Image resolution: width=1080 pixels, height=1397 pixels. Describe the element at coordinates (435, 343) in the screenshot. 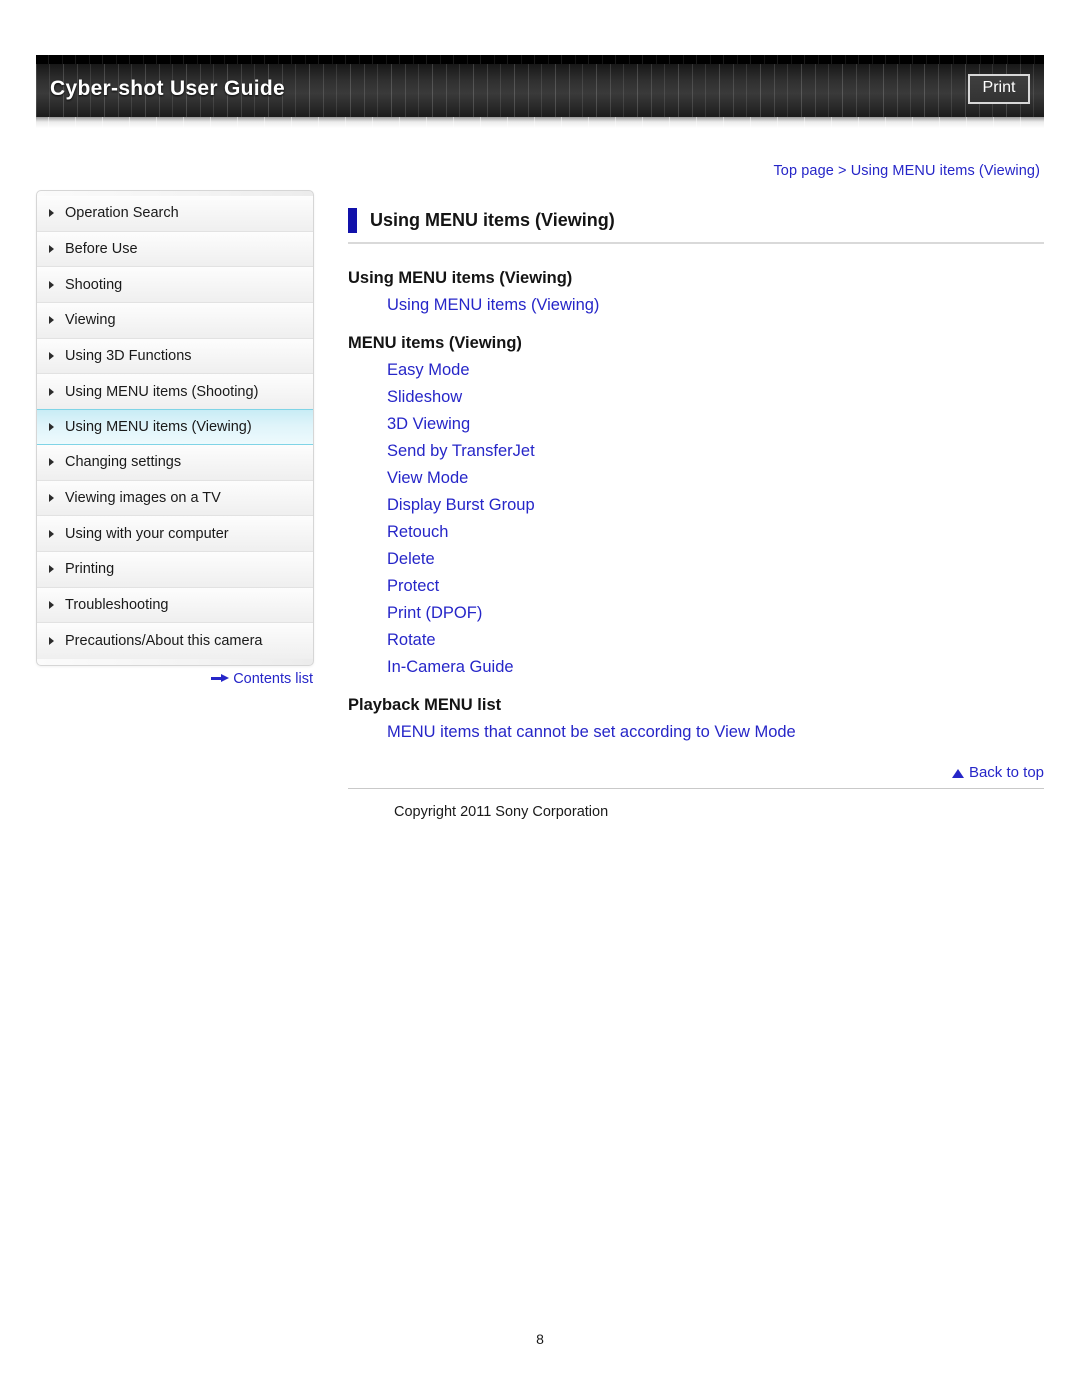

I see `section-heading: MENU items (Viewing)` at that location.